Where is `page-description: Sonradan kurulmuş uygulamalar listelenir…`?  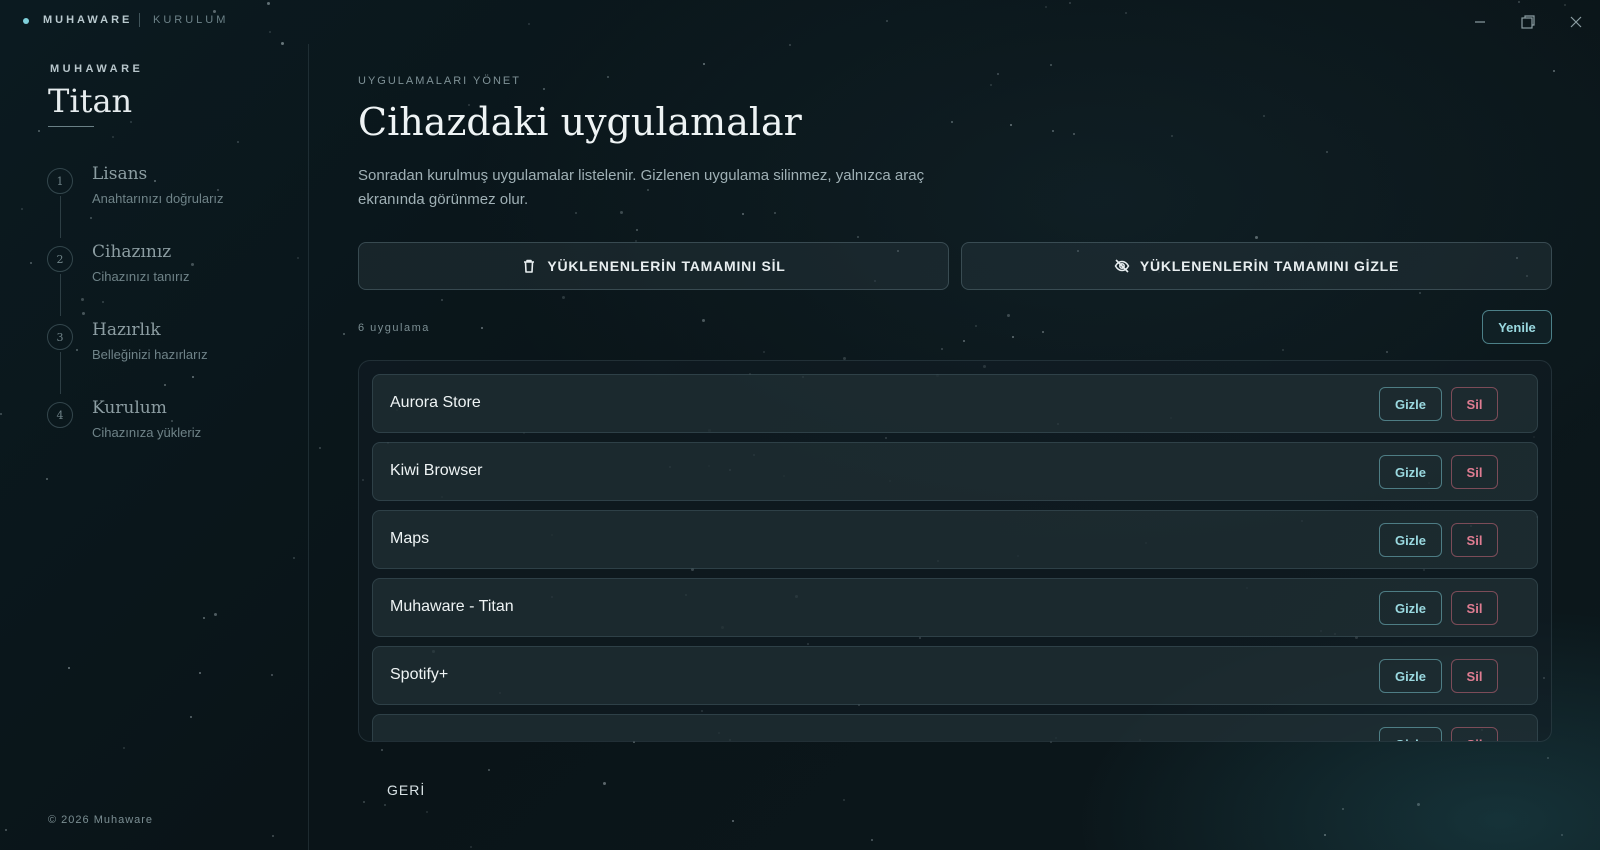 page-description: Sonradan kurulmuş uygulamalar listelenir… is located at coordinates (641, 187).